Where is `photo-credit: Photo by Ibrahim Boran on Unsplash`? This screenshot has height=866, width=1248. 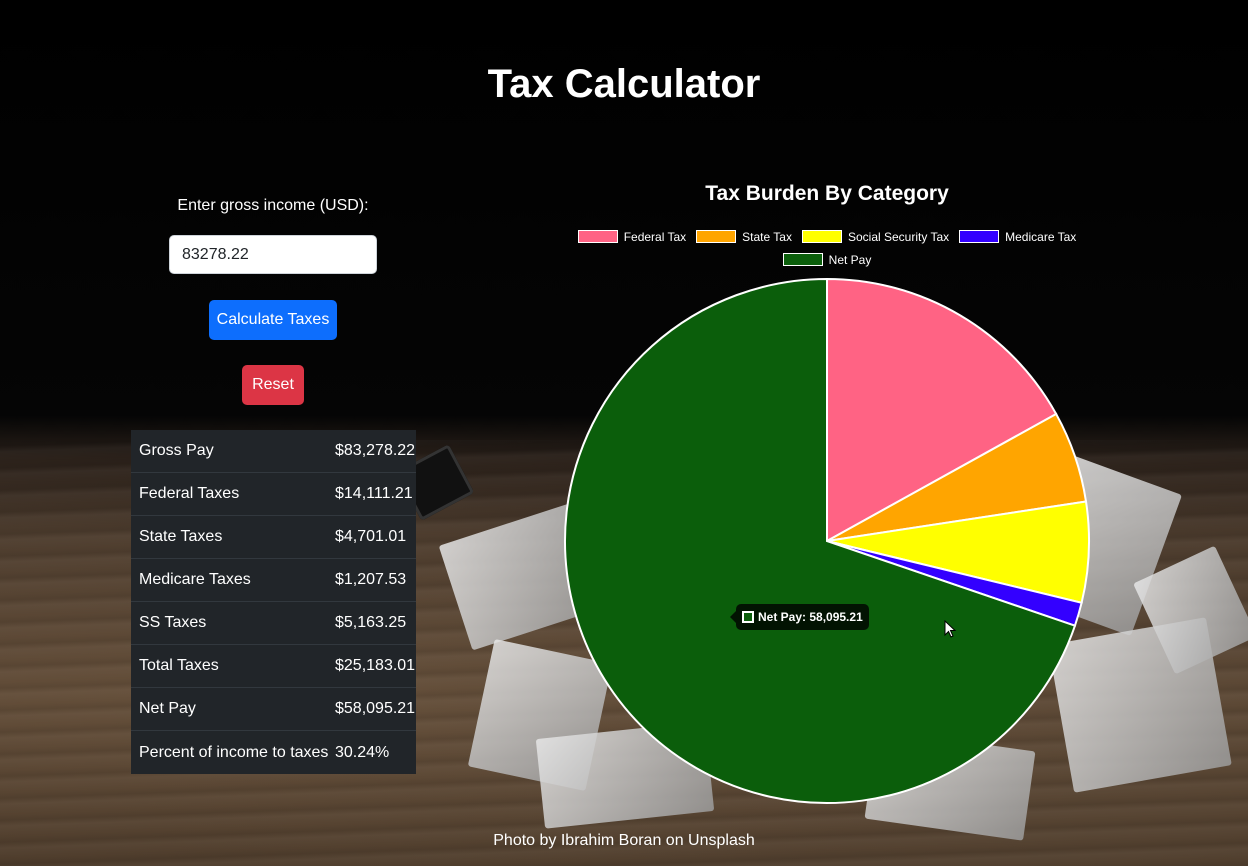 photo-credit: Photo by Ibrahim Boran on Unsplash is located at coordinates (624, 840).